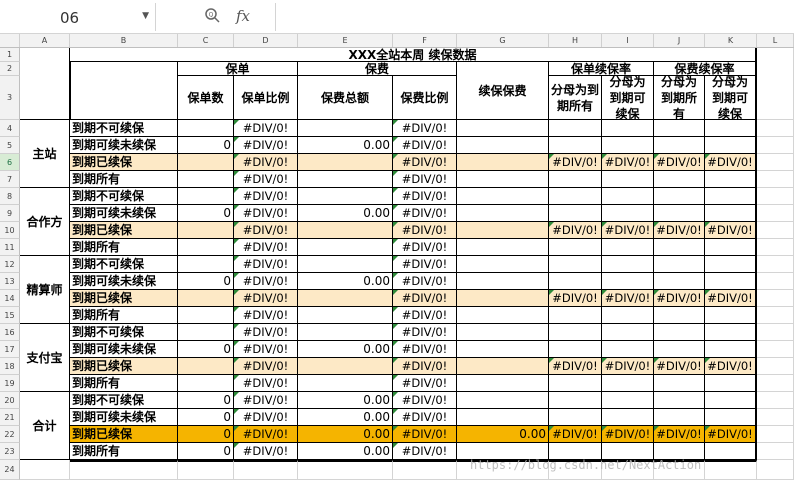 The width and height of the screenshot is (794, 488). What do you see at coordinates (775, 40) in the screenshot?
I see `column-header: L` at bounding box center [775, 40].